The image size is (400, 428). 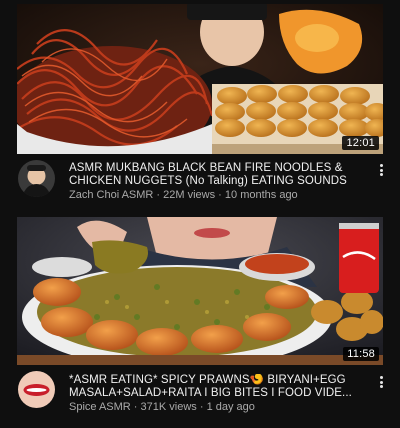 What do you see at coordinates (111, 195) in the screenshot?
I see `channel-name: Zach Choi ASMR` at bounding box center [111, 195].